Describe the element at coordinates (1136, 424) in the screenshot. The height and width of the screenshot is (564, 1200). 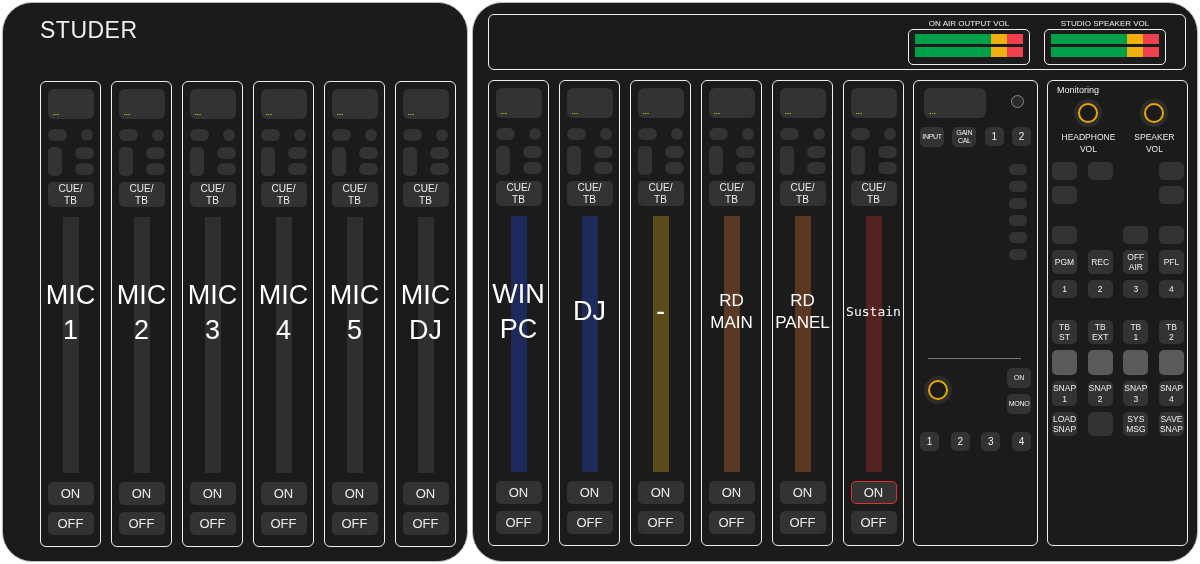
I see `monitor-button: SYS MSG` at that location.